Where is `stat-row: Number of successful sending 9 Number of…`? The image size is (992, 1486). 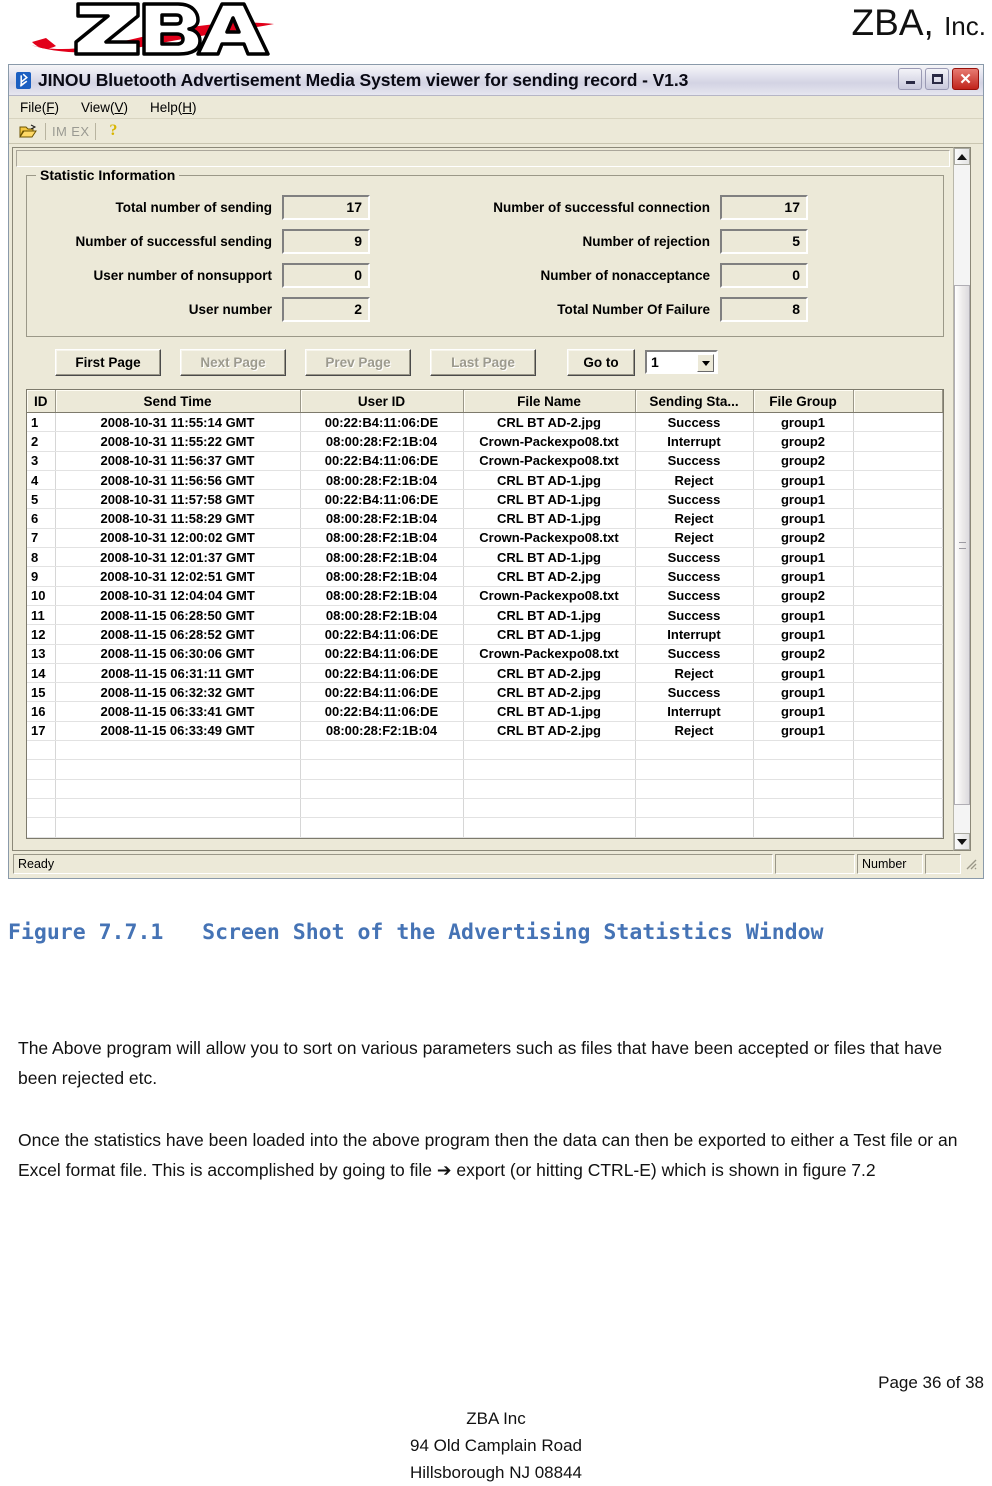 stat-row: Number of successful sending 9 Number of… is located at coordinates (485, 241).